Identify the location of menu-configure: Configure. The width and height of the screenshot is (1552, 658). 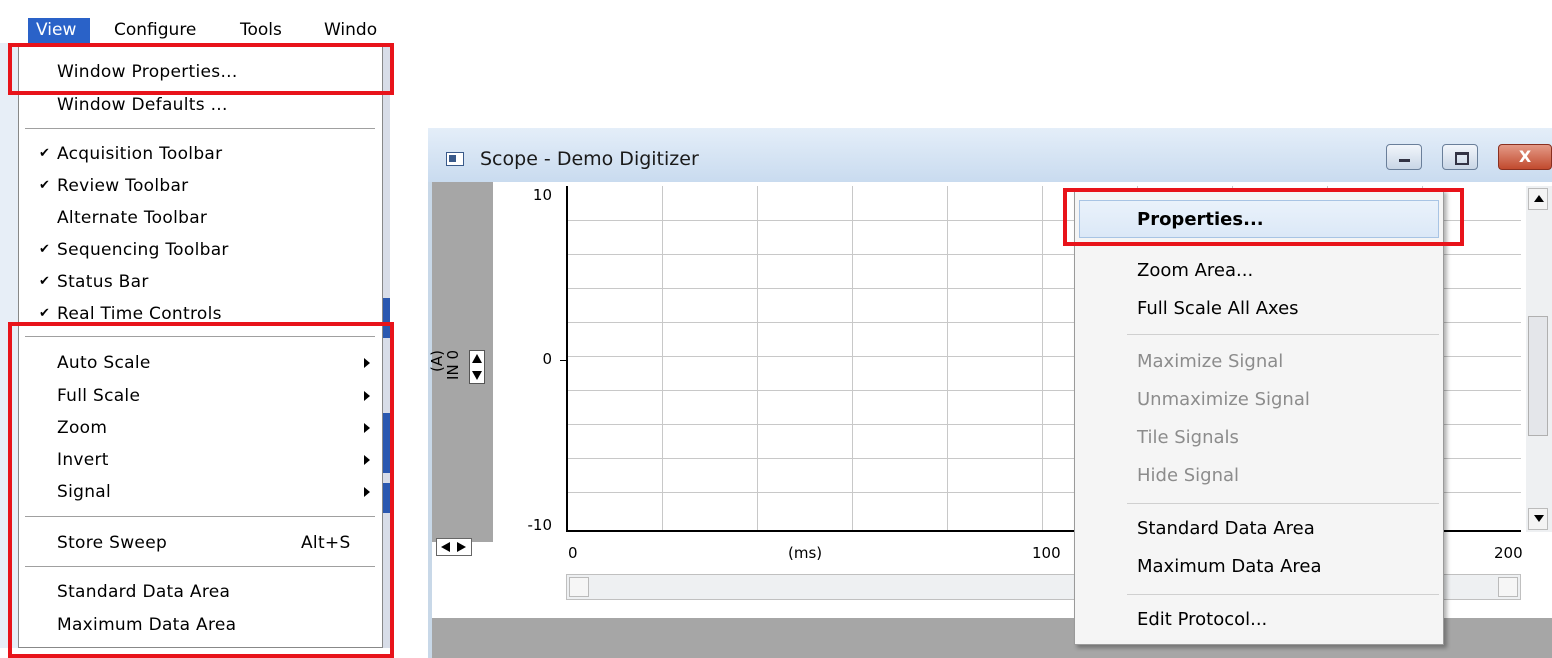
(155, 30).